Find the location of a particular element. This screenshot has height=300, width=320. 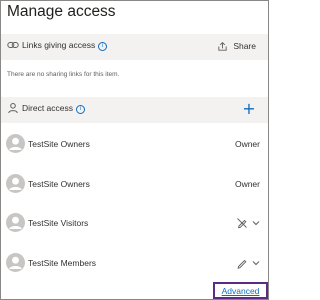

add-direct-access-button: + is located at coordinates (249, 109).